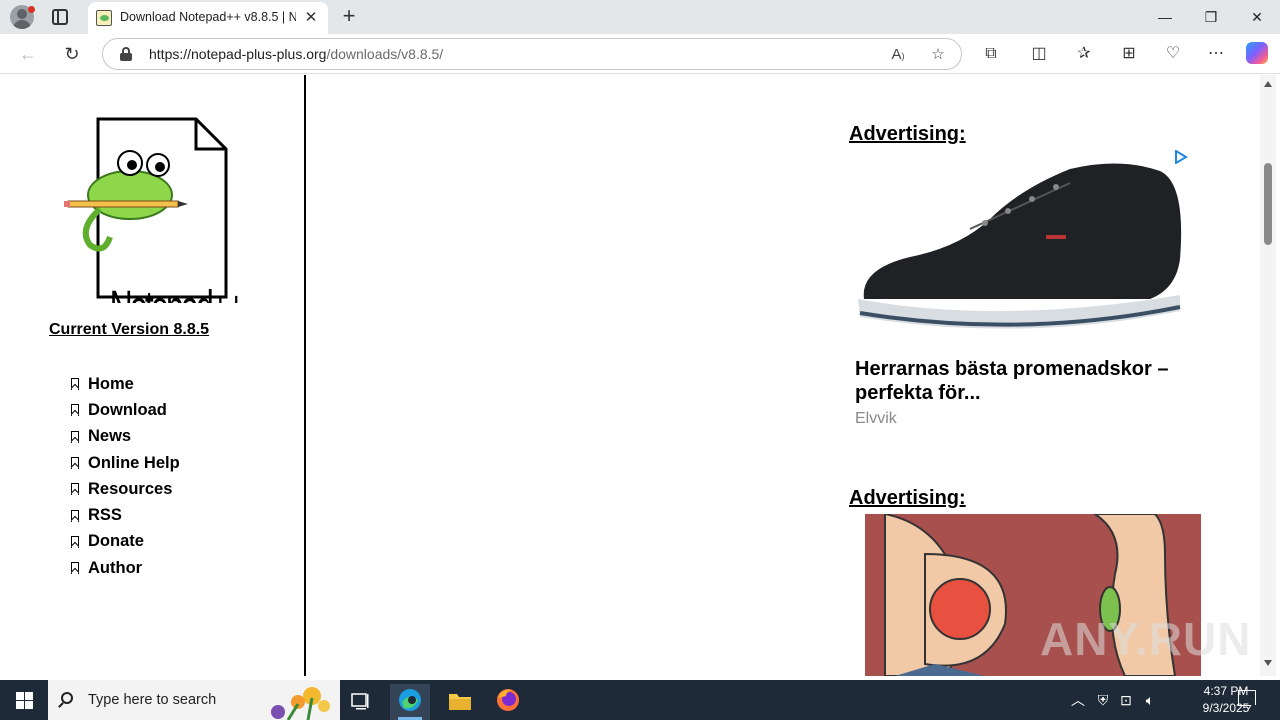 The width and height of the screenshot is (1280, 720). Describe the element at coordinates (129, 330) in the screenshot. I see `current-version-link: Current Version 8.8.5` at that location.